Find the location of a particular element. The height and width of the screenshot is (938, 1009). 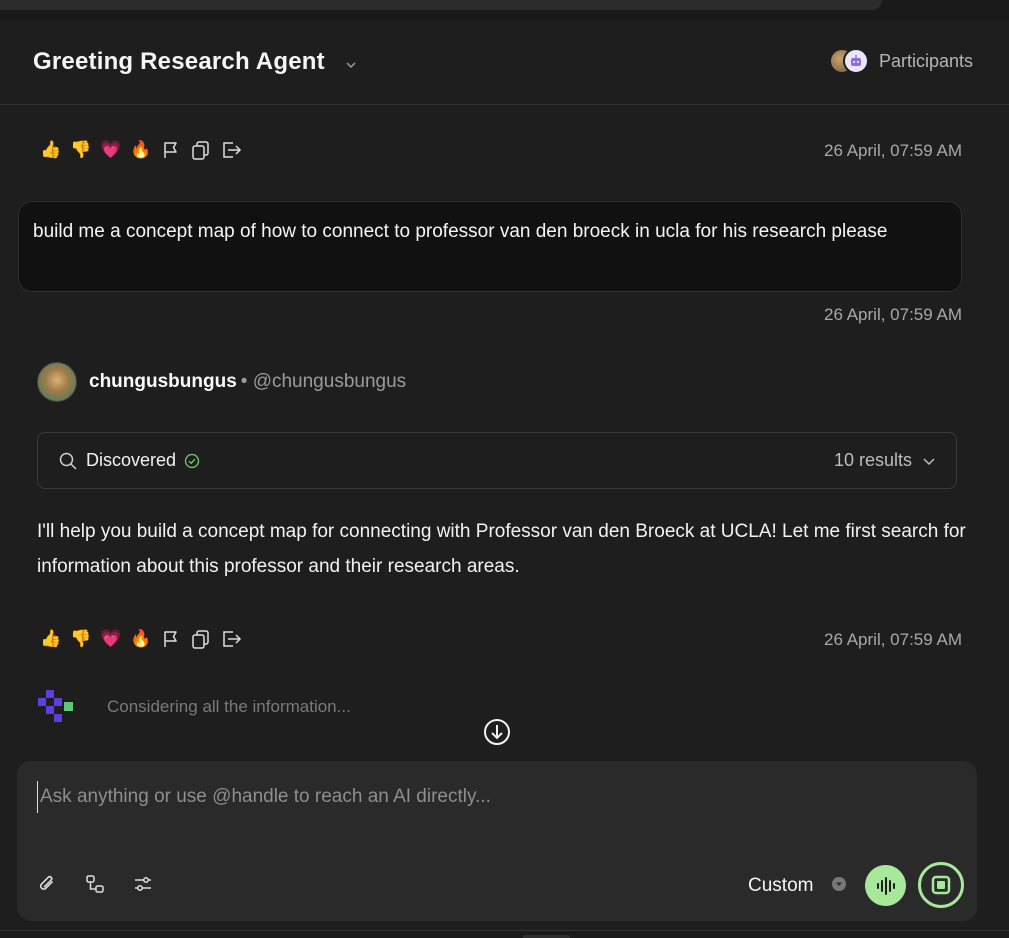

composer-tools is located at coordinates (95, 884).